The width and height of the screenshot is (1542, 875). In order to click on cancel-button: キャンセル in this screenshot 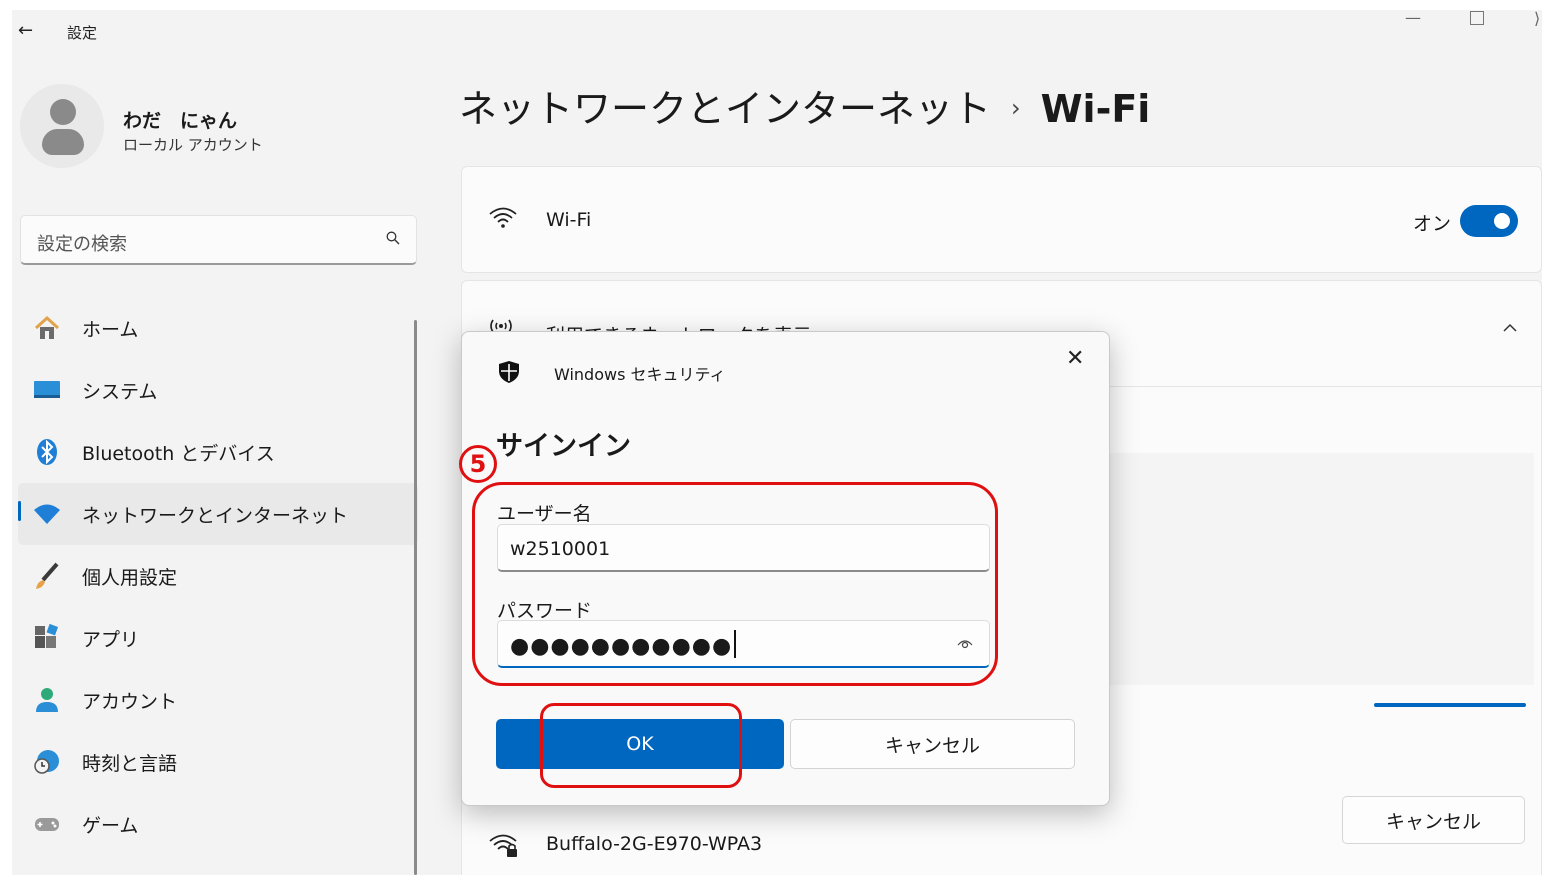, I will do `click(932, 744)`.